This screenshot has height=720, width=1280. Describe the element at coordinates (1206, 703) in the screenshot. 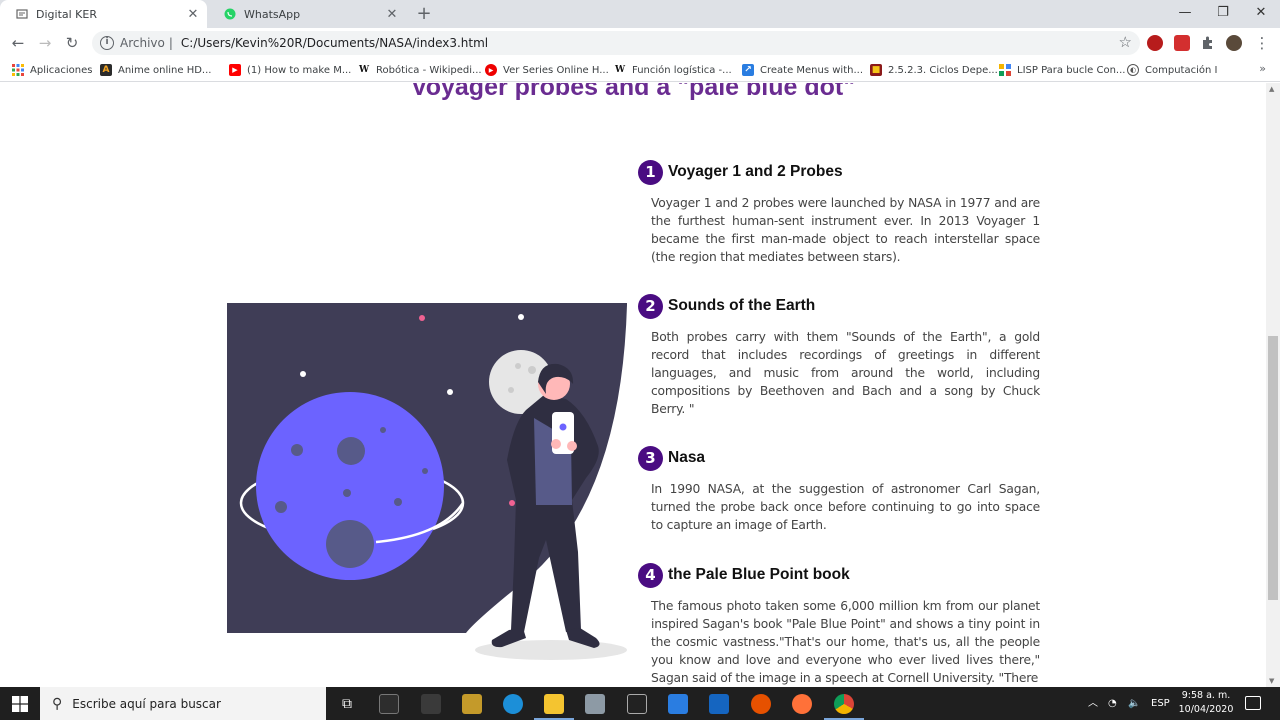

I see `taskbar-clock: 9:58 a. m. 10/04/2020` at that location.